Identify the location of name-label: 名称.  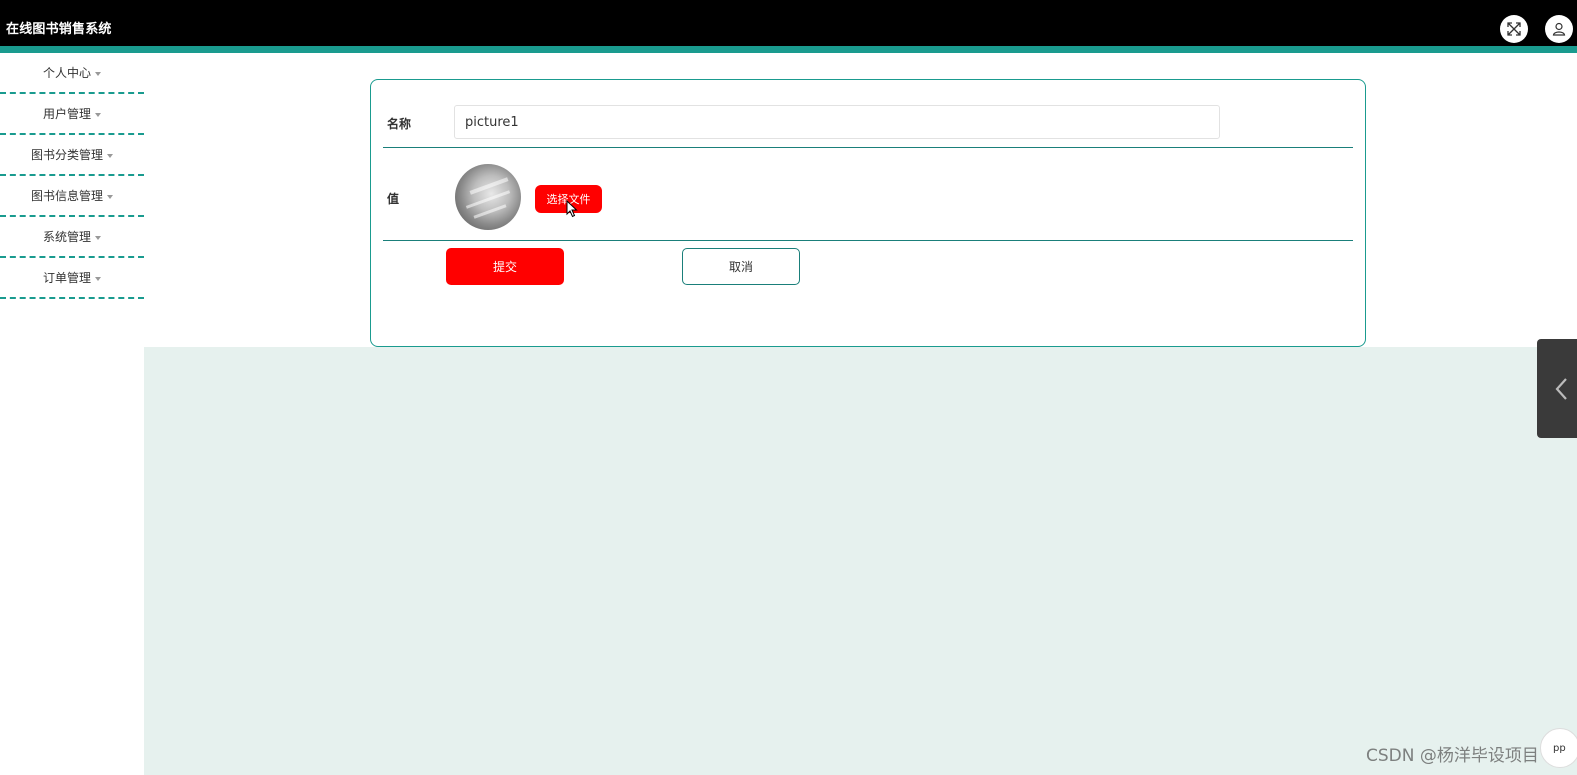
(399, 124).